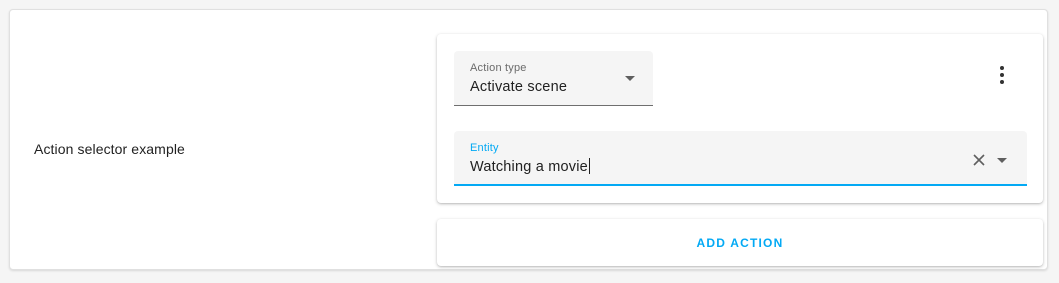  What do you see at coordinates (979, 160) in the screenshot?
I see `close-icon` at bounding box center [979, 160].